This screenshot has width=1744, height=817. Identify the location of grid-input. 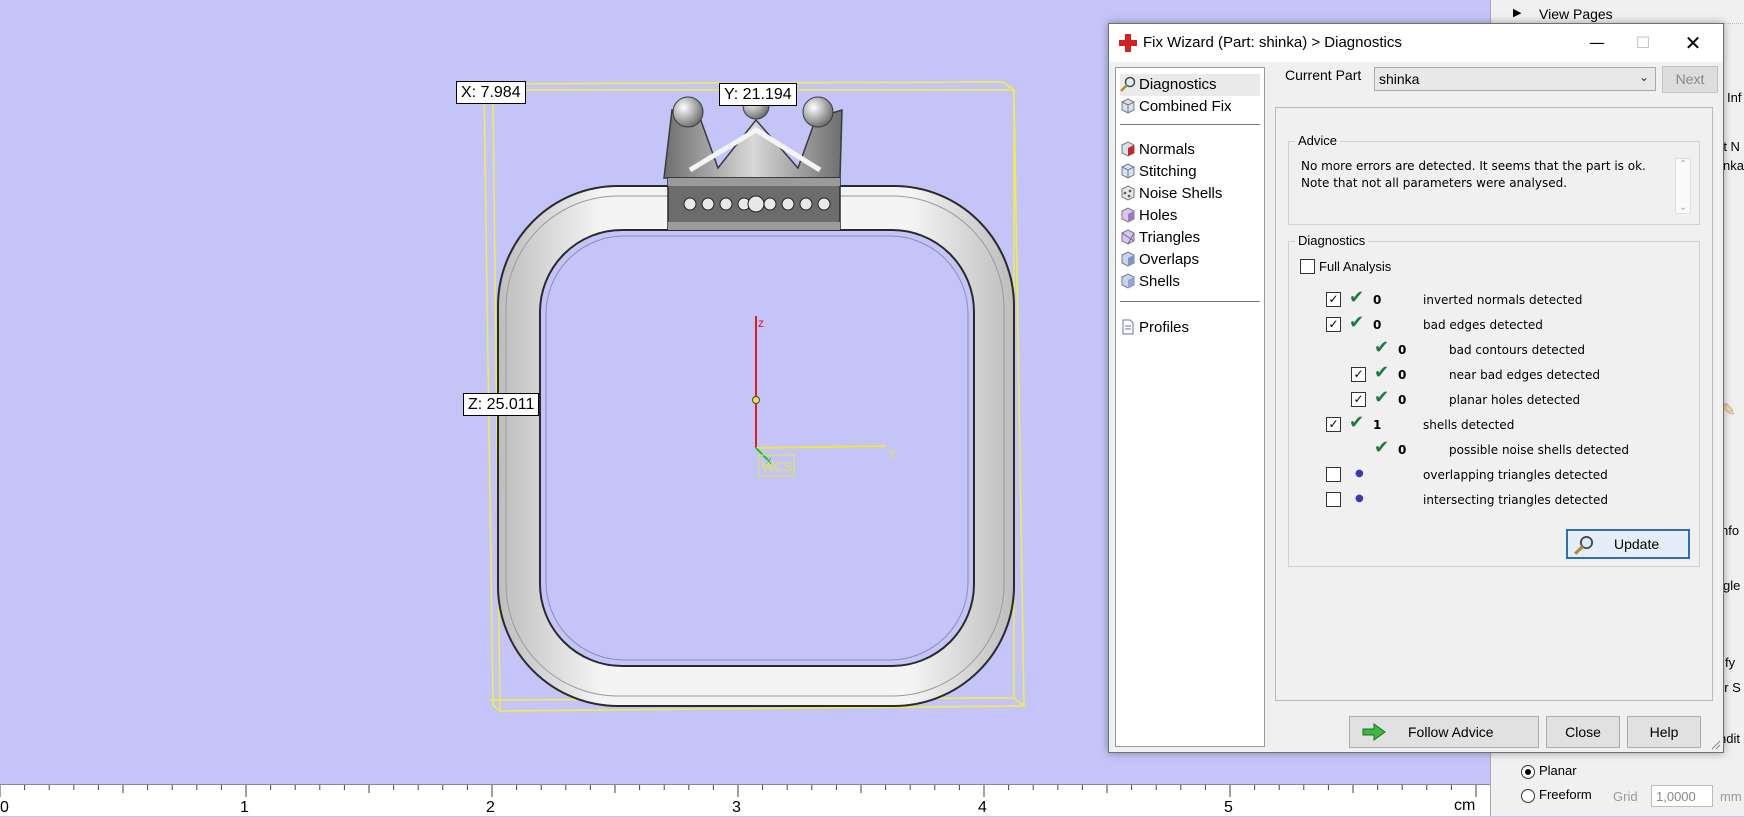
(1682, 796).